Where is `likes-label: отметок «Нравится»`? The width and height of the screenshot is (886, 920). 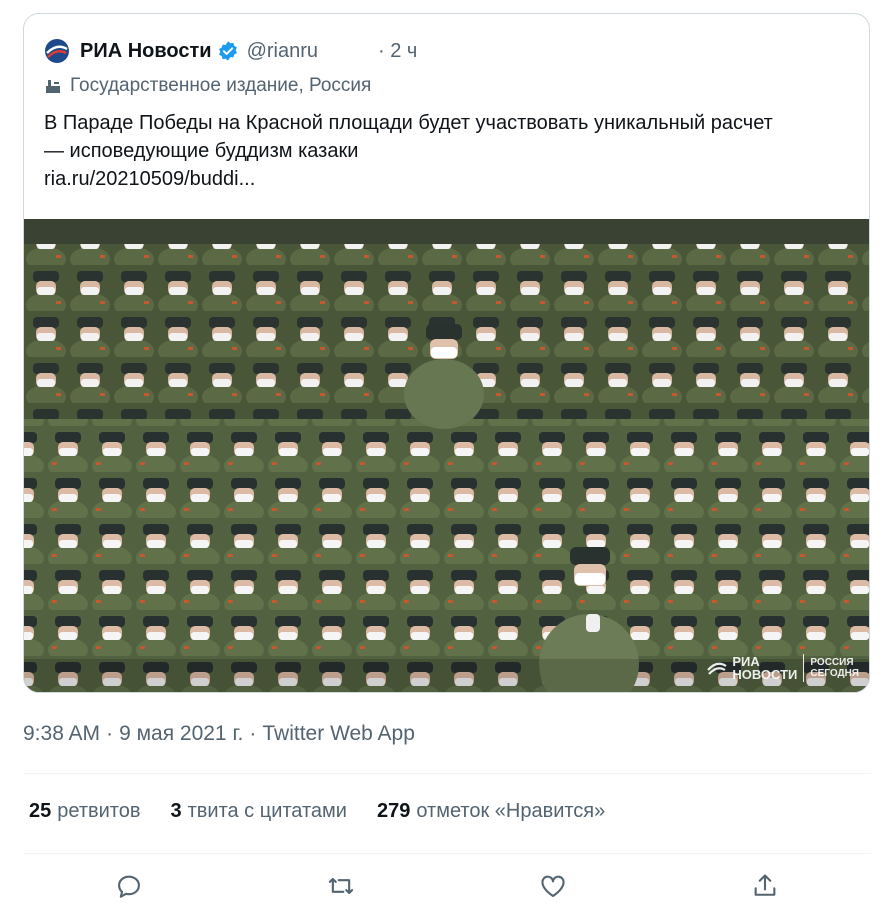 likes-label: отметок «Нравится» is located at coordinates (511, 811).